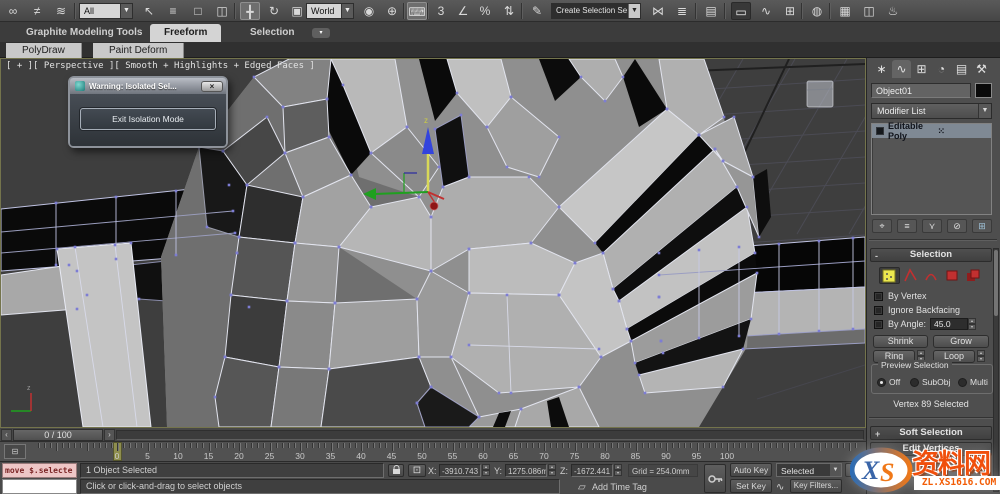 This screenshot has width=1000, height=494. What do you see at coordinates (981, 69) in the screenshot?
I see `tab-utilities-icon: ⚒` at bounding box center [981, 69].